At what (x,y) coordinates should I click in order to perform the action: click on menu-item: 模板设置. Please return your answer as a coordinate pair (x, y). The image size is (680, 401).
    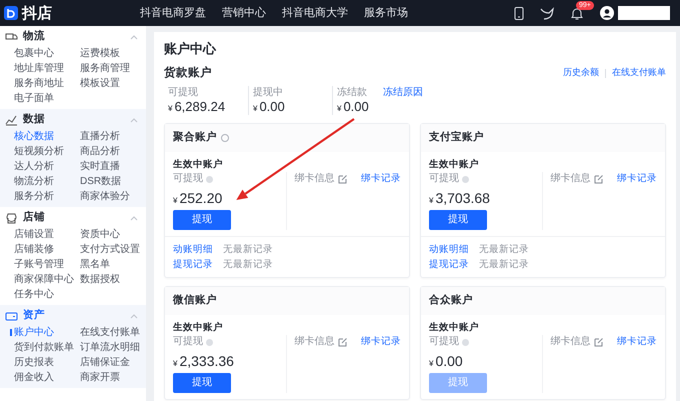
    Looking at the image, I should click on (113, 83).